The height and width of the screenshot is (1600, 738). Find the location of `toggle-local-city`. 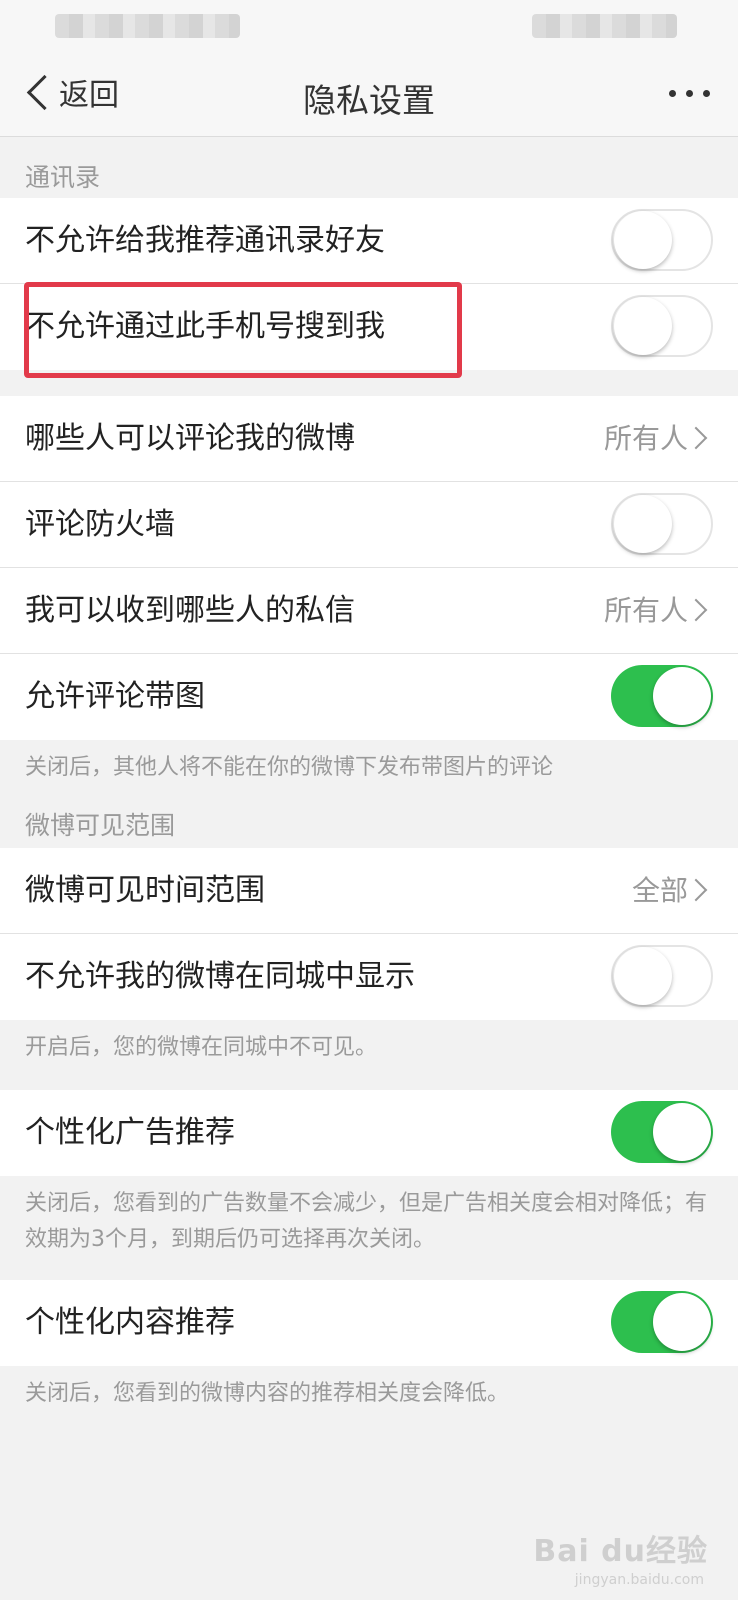

toggle-local-city is located at coordinates (662, 976).